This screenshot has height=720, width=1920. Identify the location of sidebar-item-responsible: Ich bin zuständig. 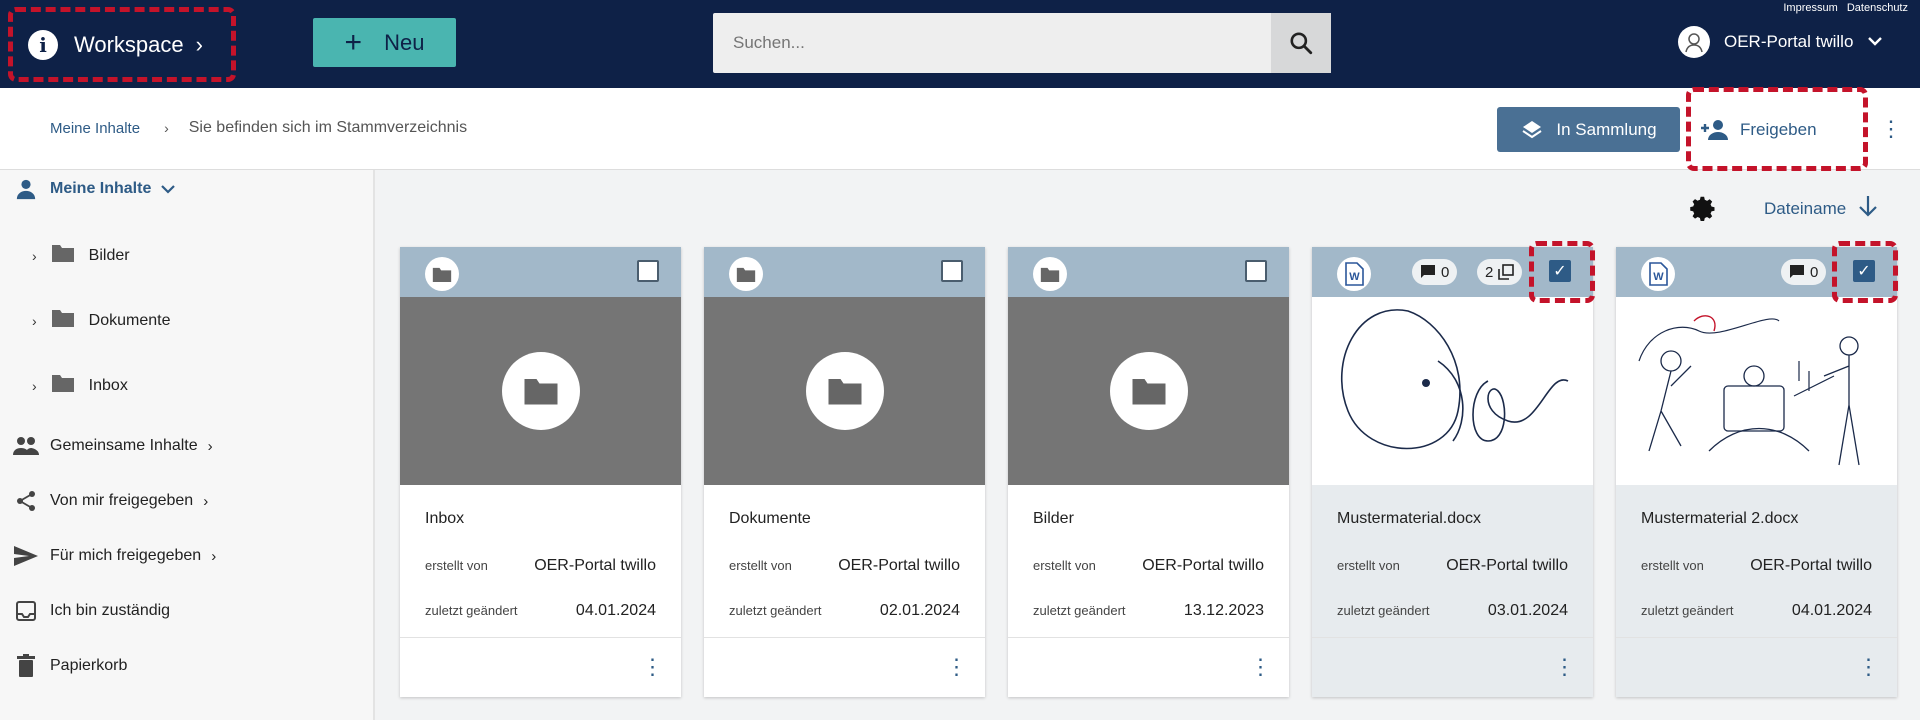
(91, 611).